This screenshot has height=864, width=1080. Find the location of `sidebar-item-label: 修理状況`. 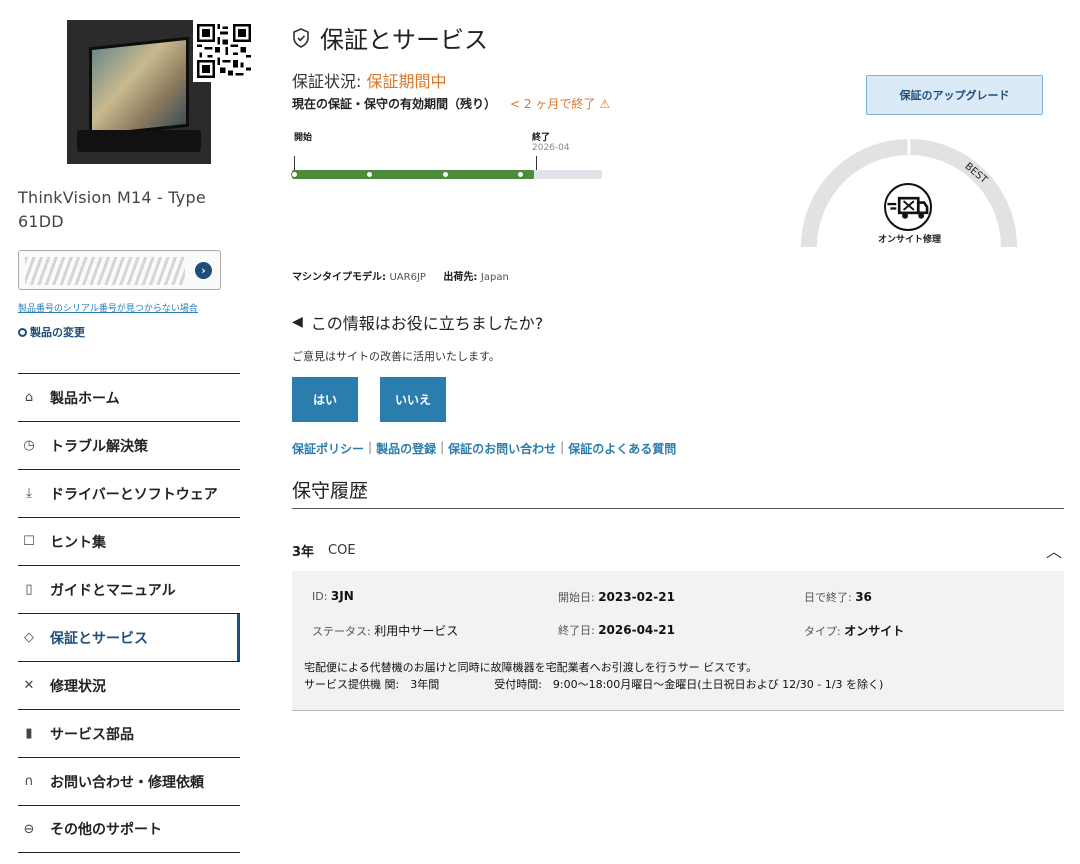

sidebar-item-label: 修理状況 is located at coordinates (78, 686).